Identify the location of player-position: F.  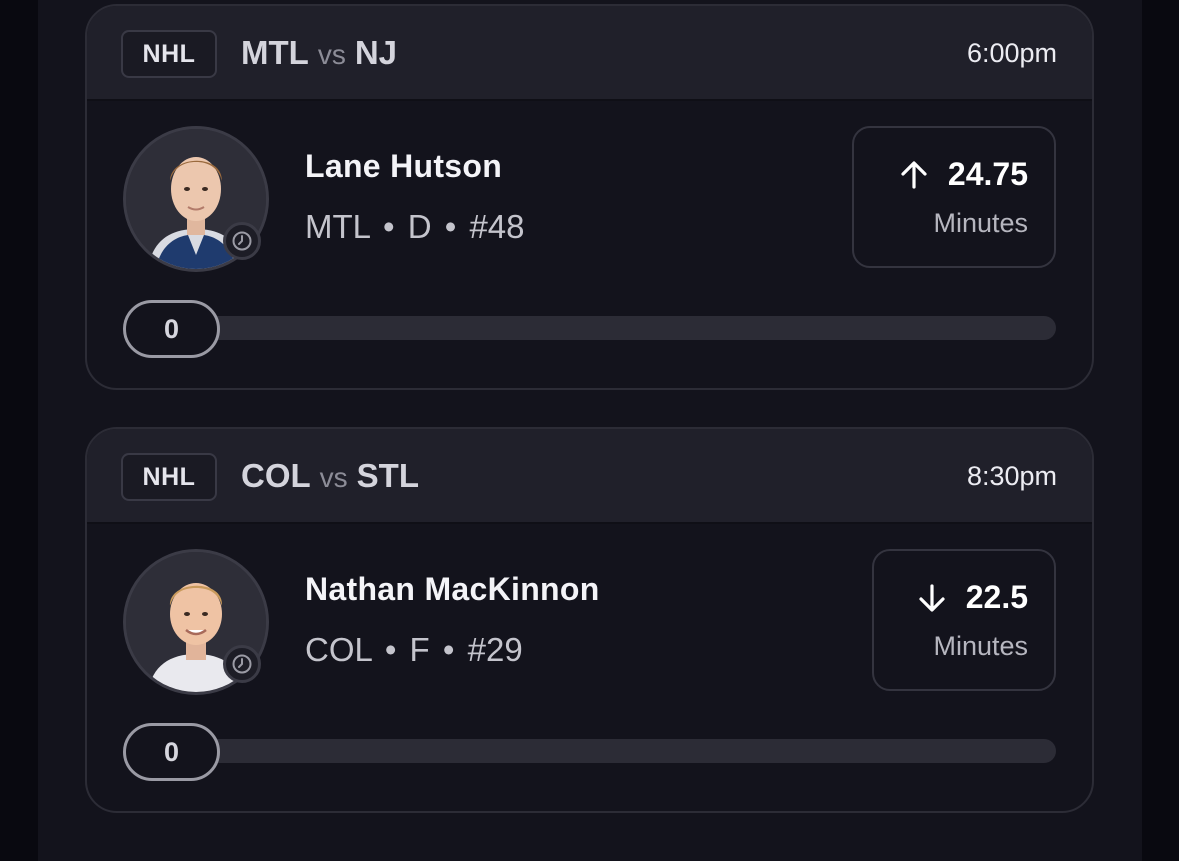
(419, 649).